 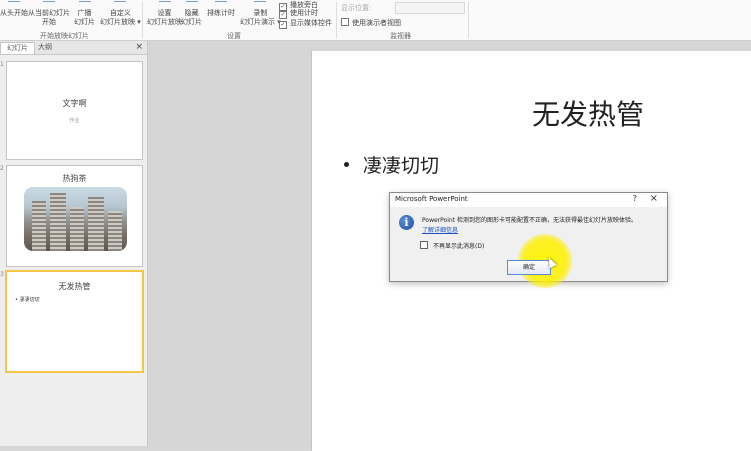 What do you see at coordinates (45, 47) in the screenshot?
I see `tab-outline: 大纲` at bounding box center [45, 47].